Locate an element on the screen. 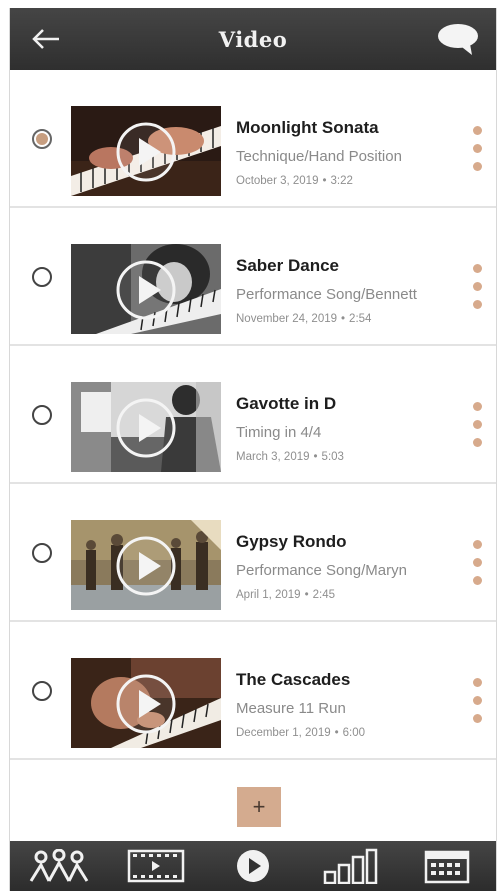  tab-calendar is located at coordinates (447, 866).